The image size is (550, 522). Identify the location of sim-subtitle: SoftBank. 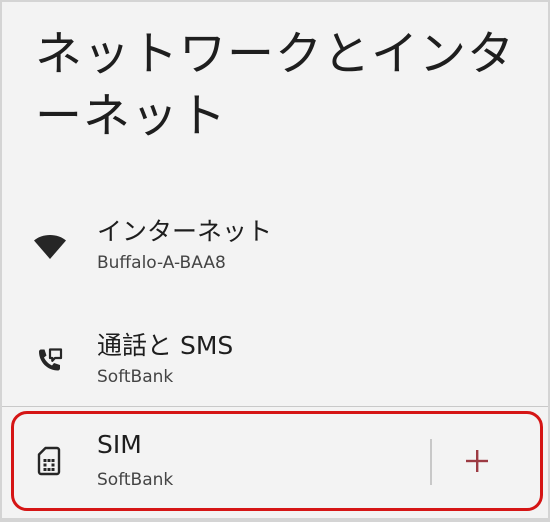
(135, 480).